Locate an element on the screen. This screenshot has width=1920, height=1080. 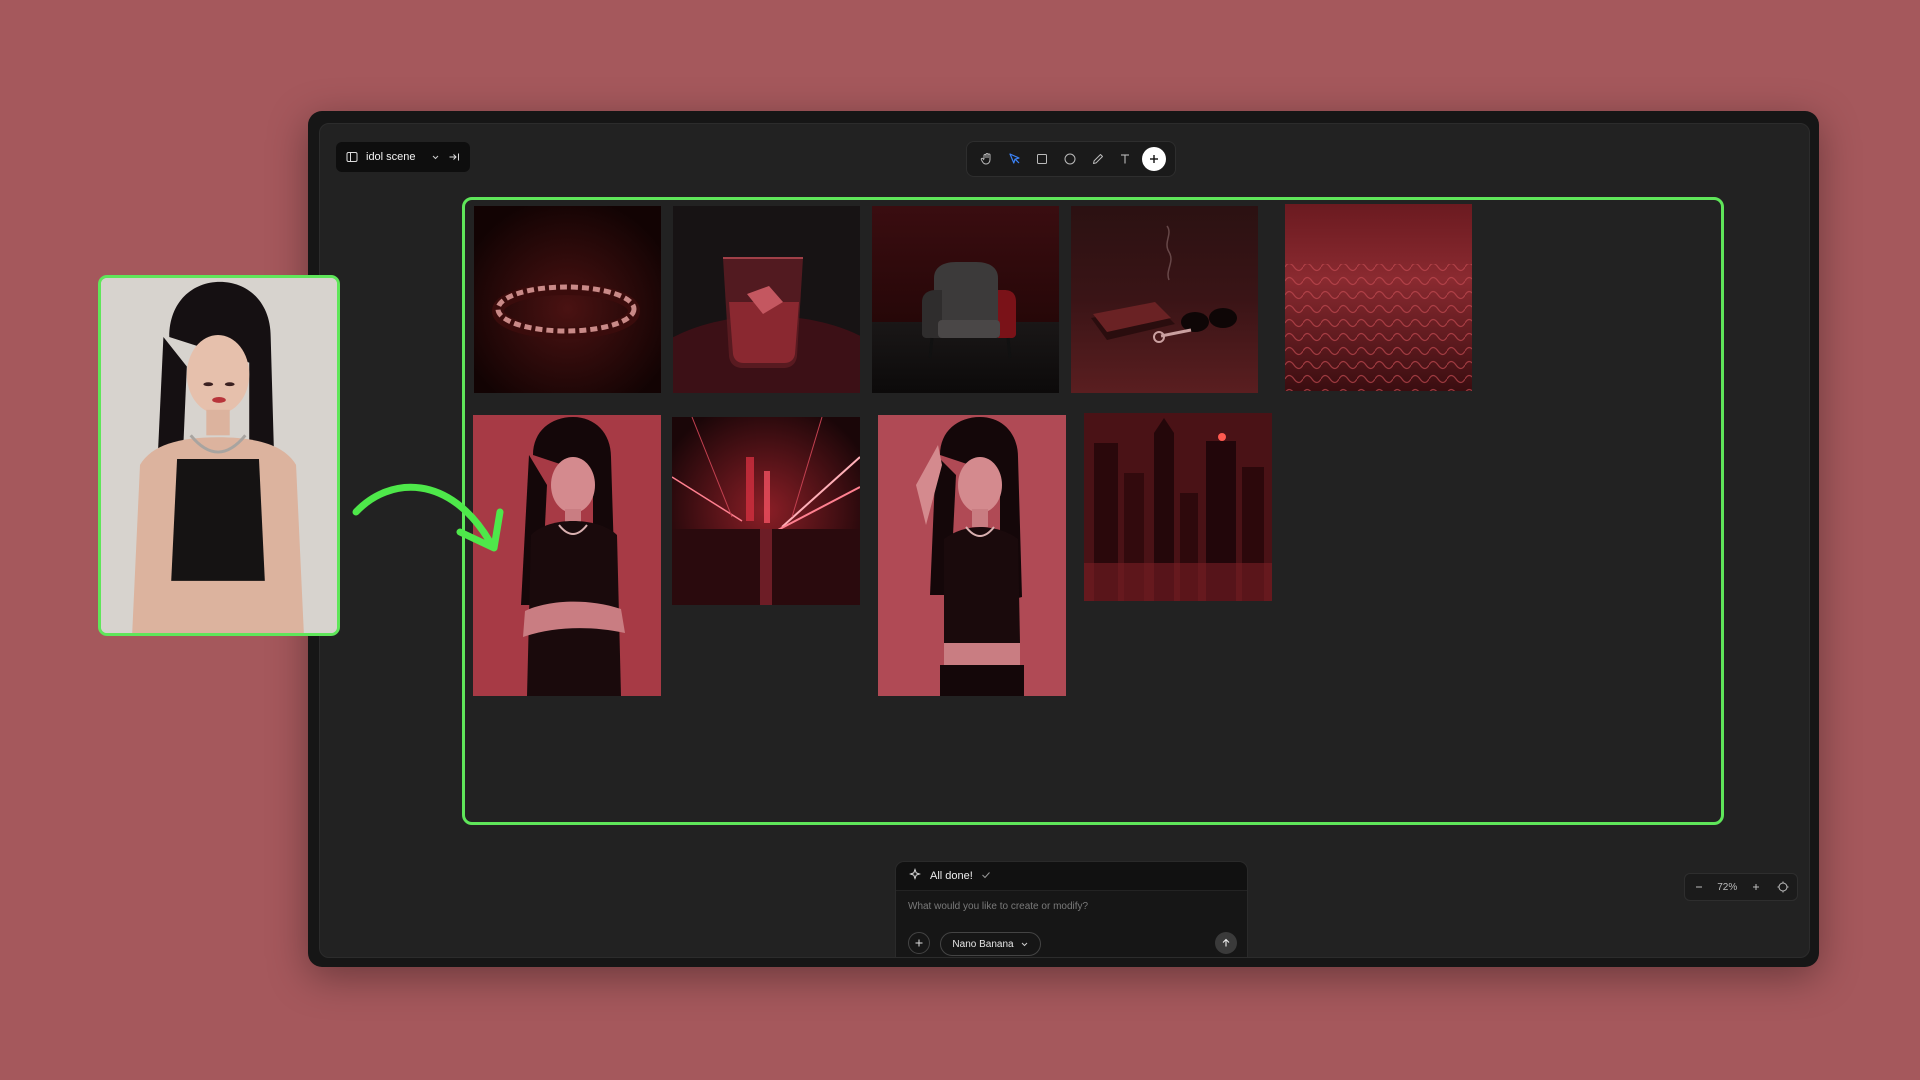
prompt-panel: All done! Nano Banana is located at coordinates (1071, 909).